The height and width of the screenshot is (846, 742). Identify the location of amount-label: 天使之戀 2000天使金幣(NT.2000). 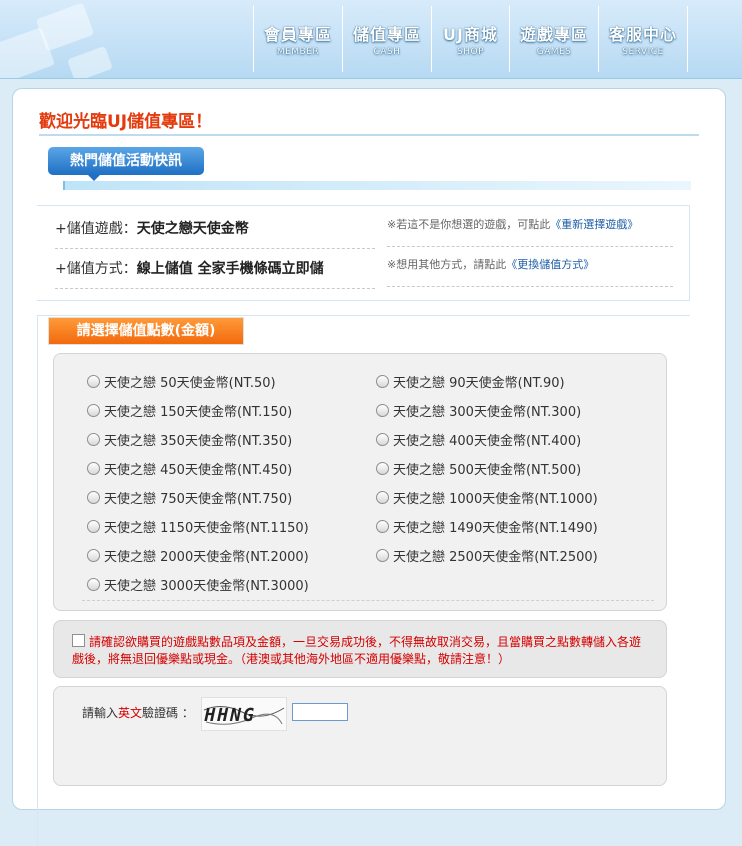
(206, 557).